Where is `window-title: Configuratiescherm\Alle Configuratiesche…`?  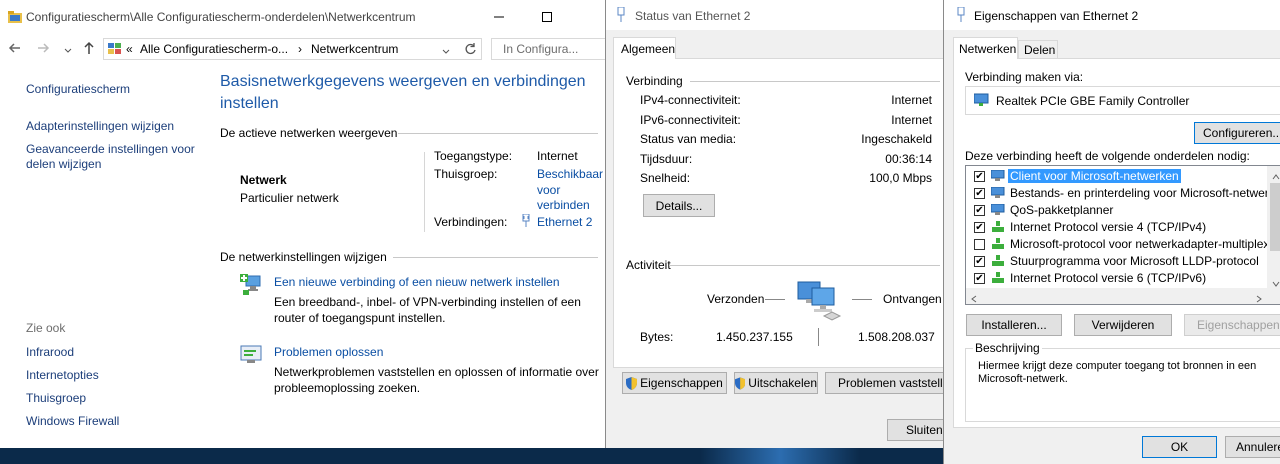 window-title: Configuratiescherm\Alle Configuratiesche… is located at coordinates (221, 17).